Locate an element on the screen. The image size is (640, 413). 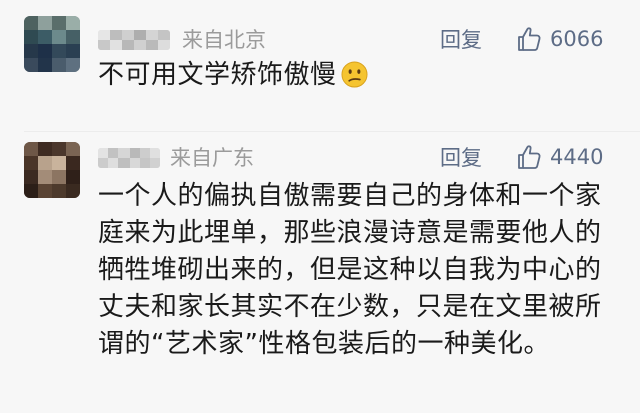
like-count: 4440 is located at coordinates (577, 157).